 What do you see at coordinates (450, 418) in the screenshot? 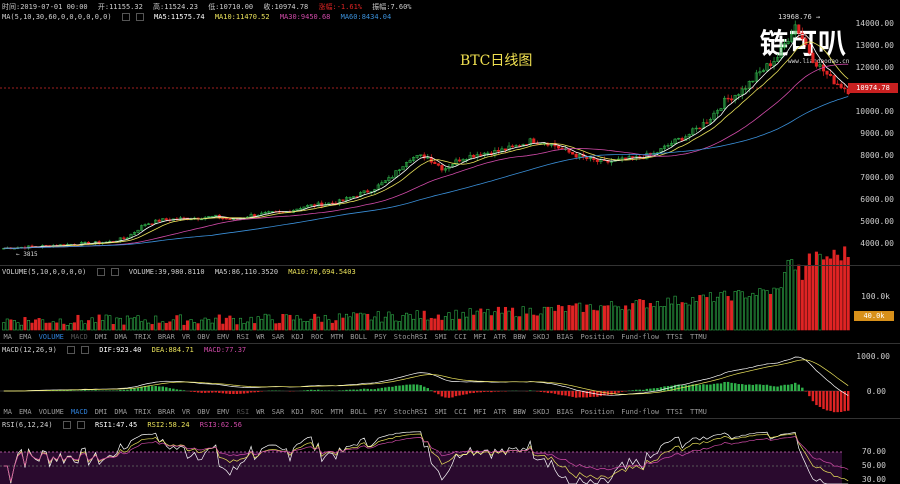
I see `rsi-separator` at bounding box center [450, 418].